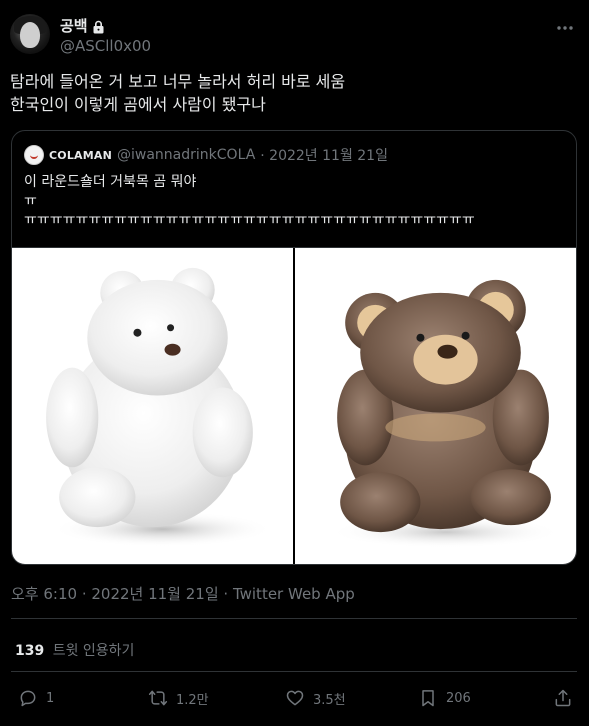 The image size is (589, 726). What do you see at coordinates (192, 700) in the screenshot?
I see `retweet-count: 1.2만` at bounding box center [192, 700].